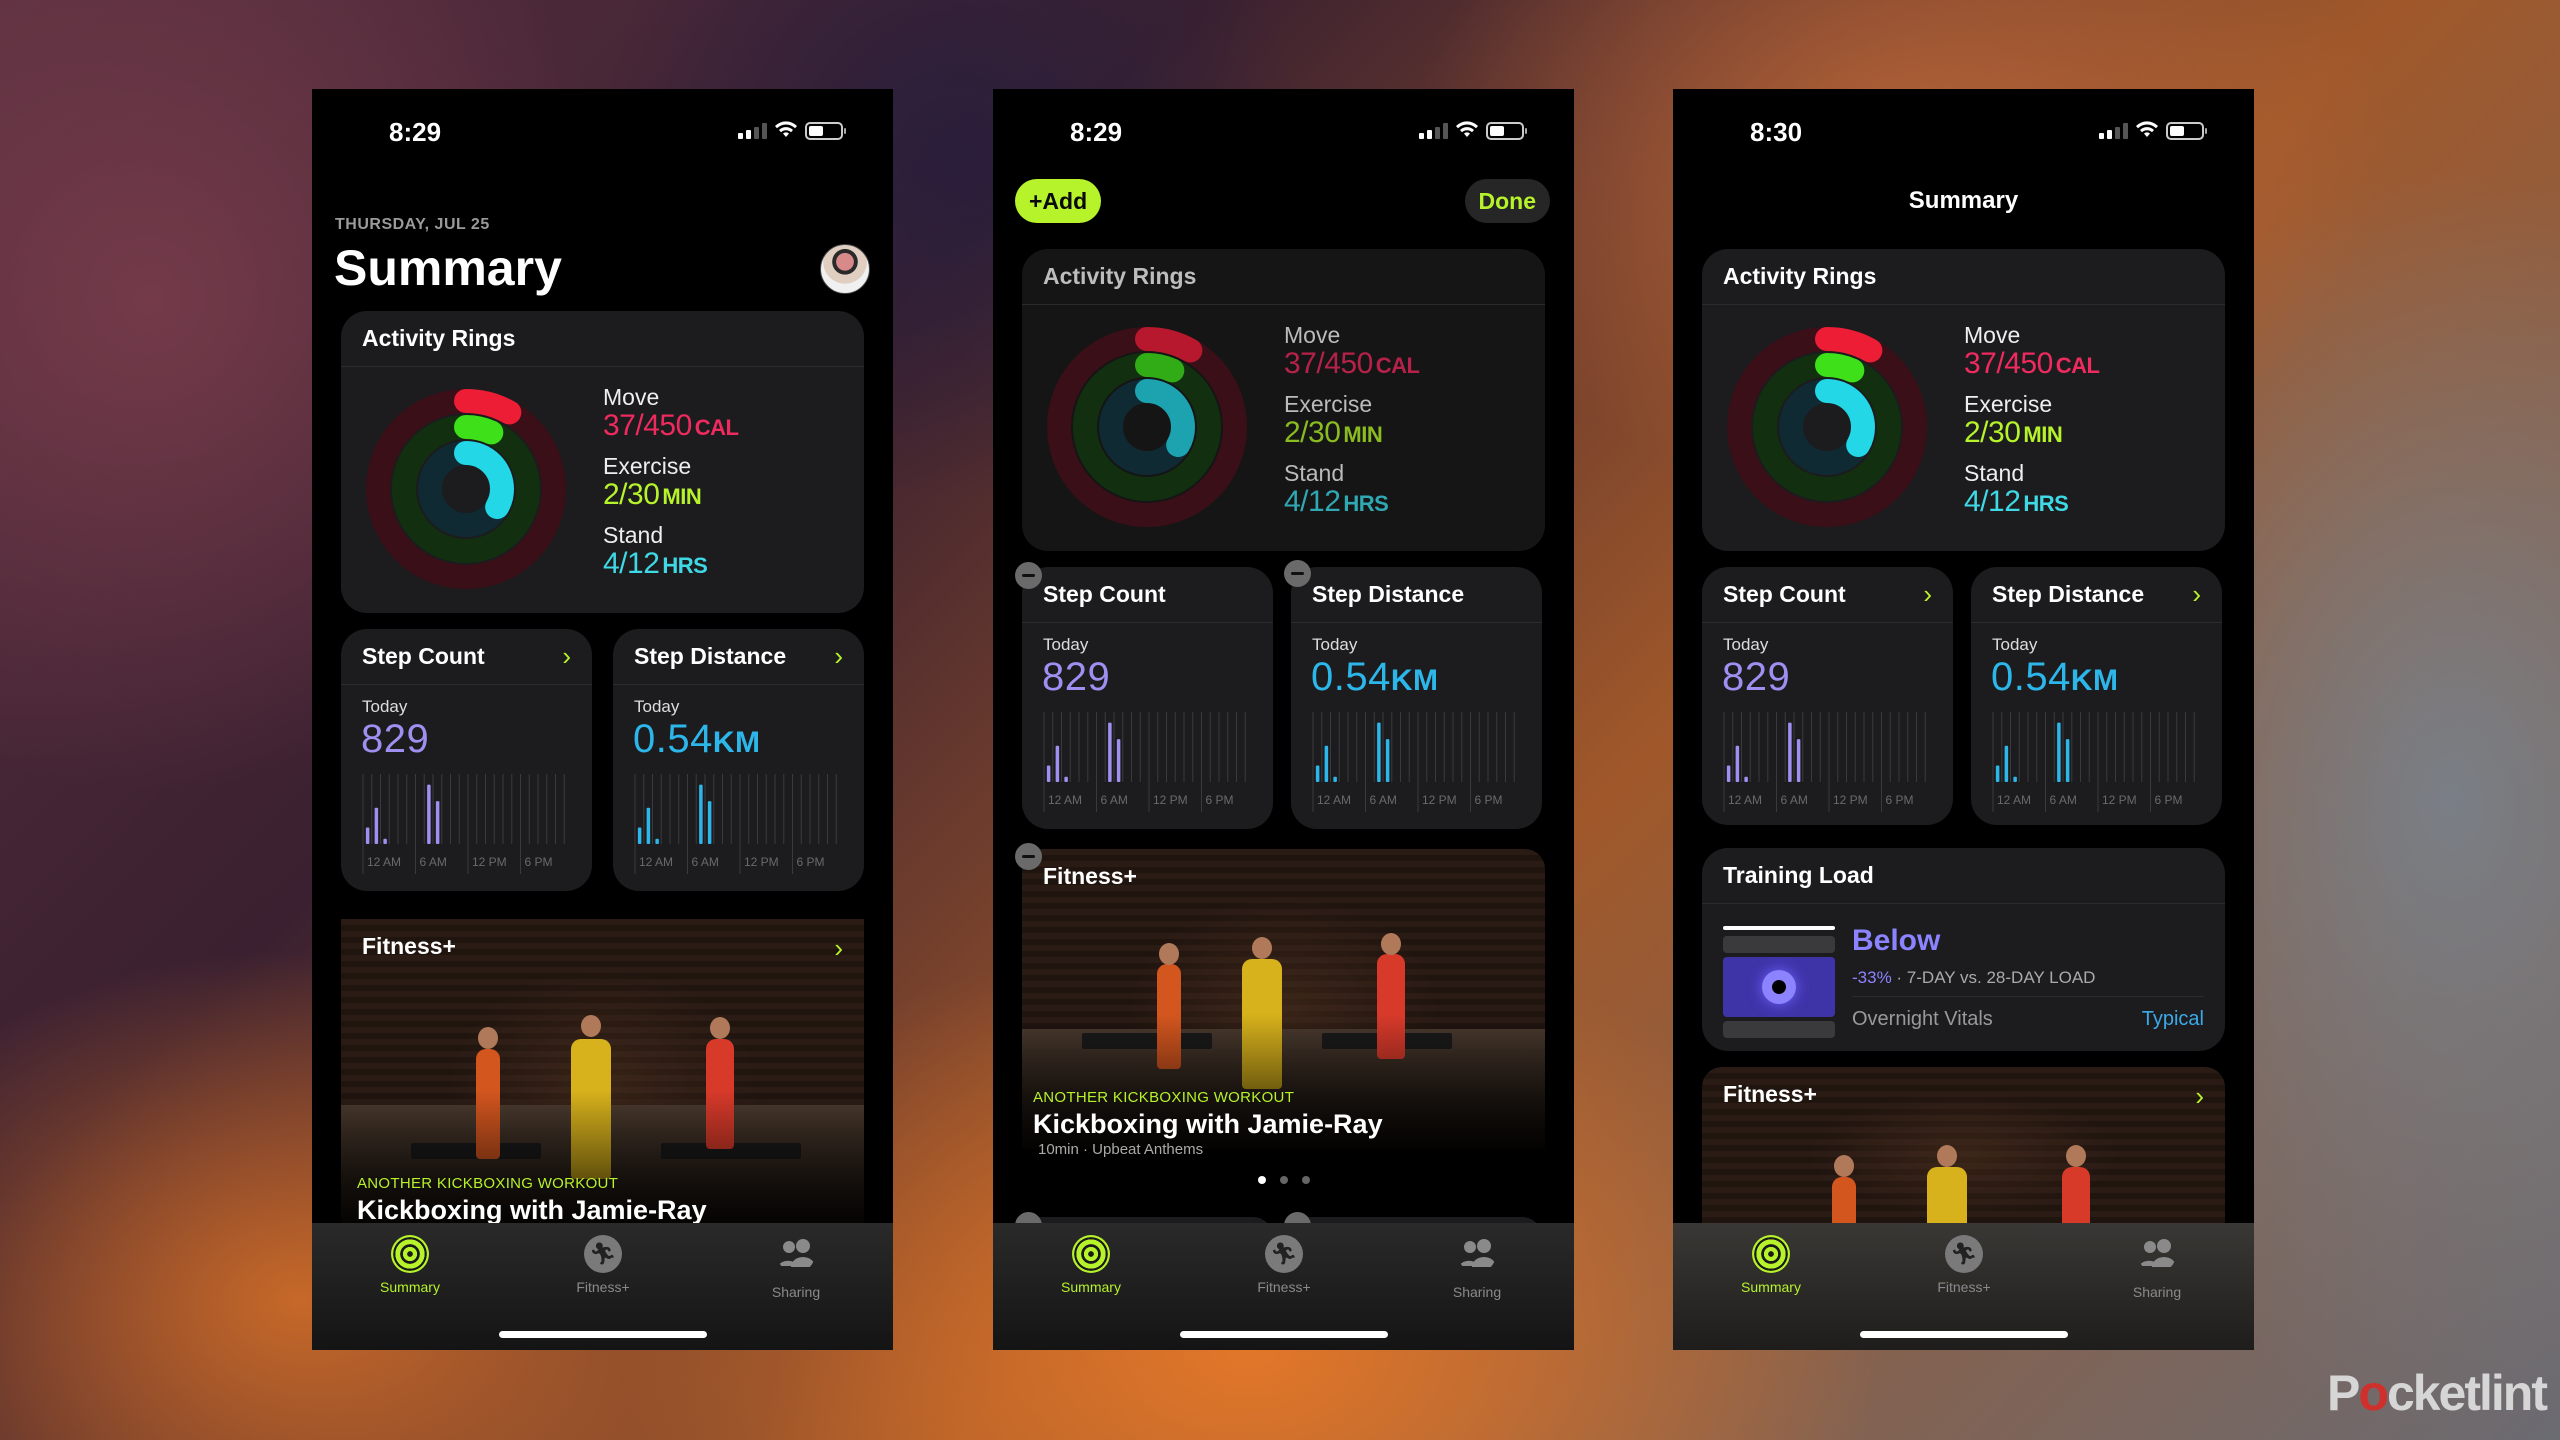 The width and height of the screenshot is (2560, 1440). What do you see at coordinates (1028, 856) in the screenshot?
I see `remove-fitness-plus-button` at bounding box center [1028, 856].